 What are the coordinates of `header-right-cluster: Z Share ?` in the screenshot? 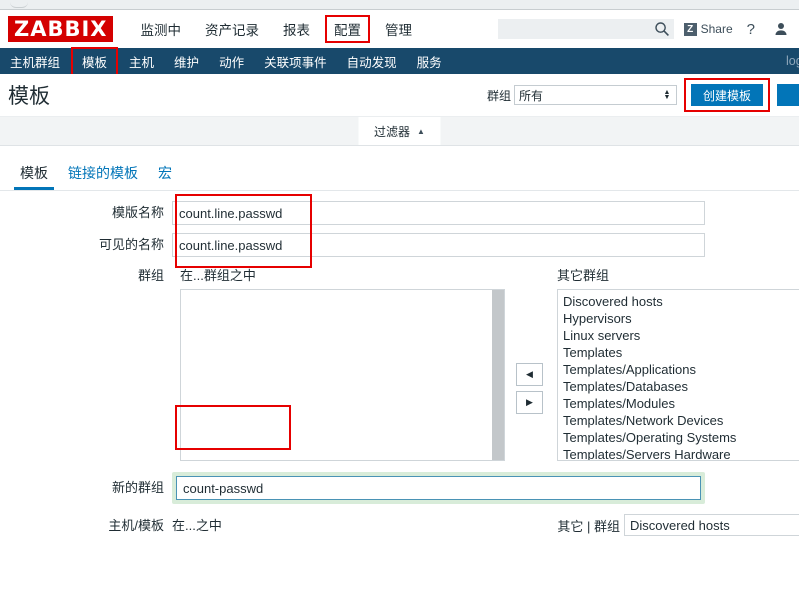 It's located at (648, 29).